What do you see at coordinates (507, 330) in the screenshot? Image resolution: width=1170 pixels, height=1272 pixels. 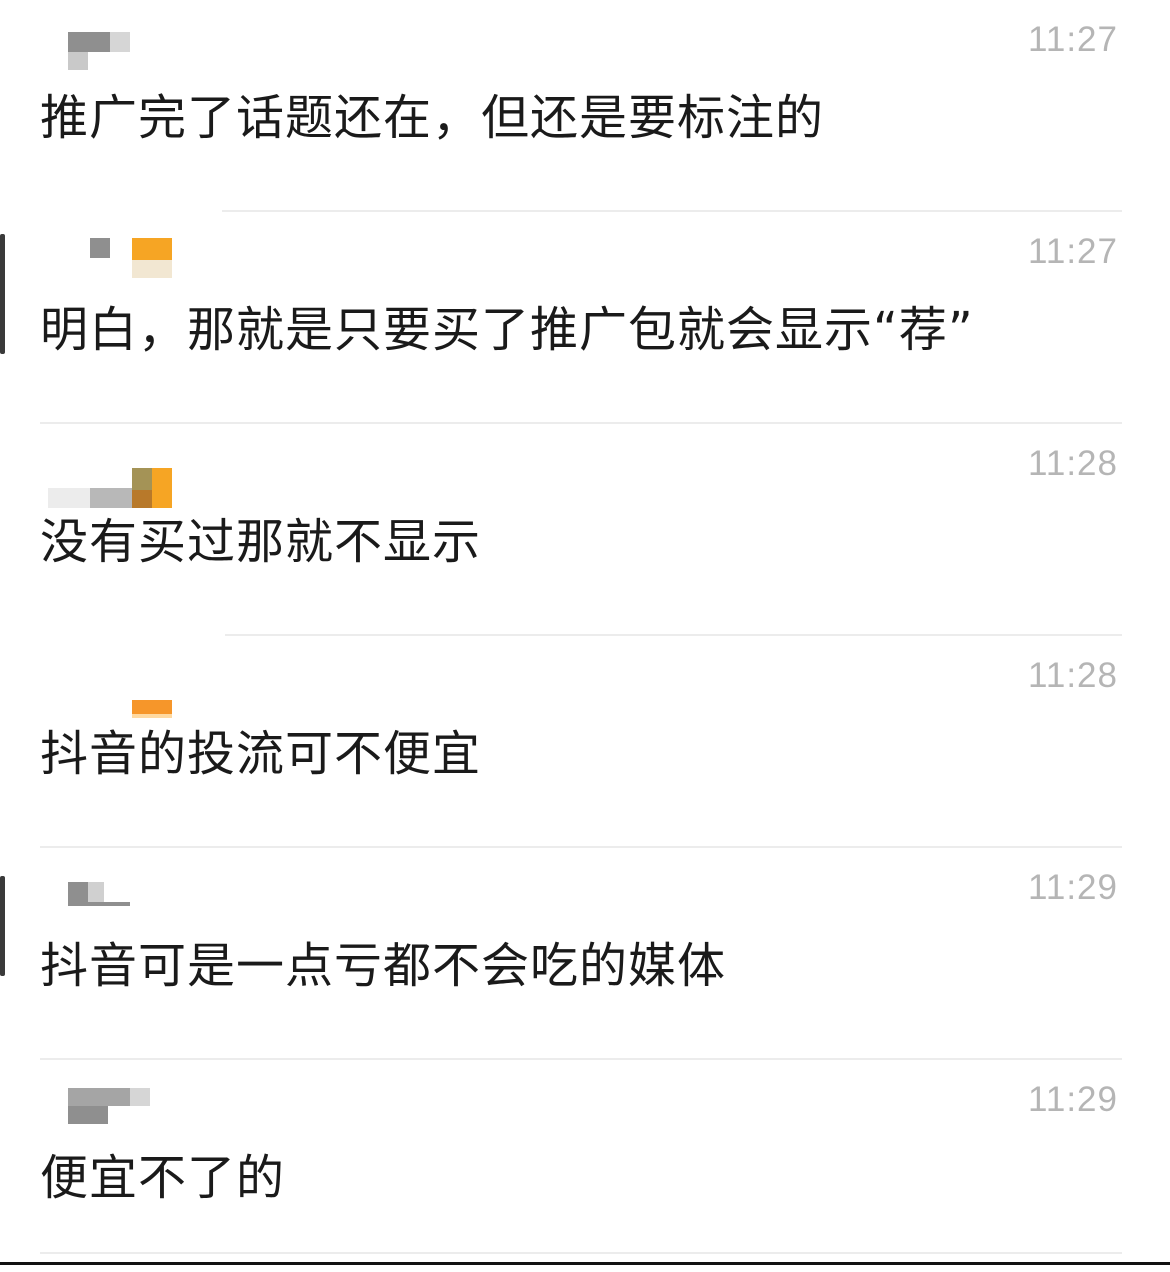 I see `message-text: 明白，那就是只要买了推广包就会显示“荐”` at bounding box center [507, 330].